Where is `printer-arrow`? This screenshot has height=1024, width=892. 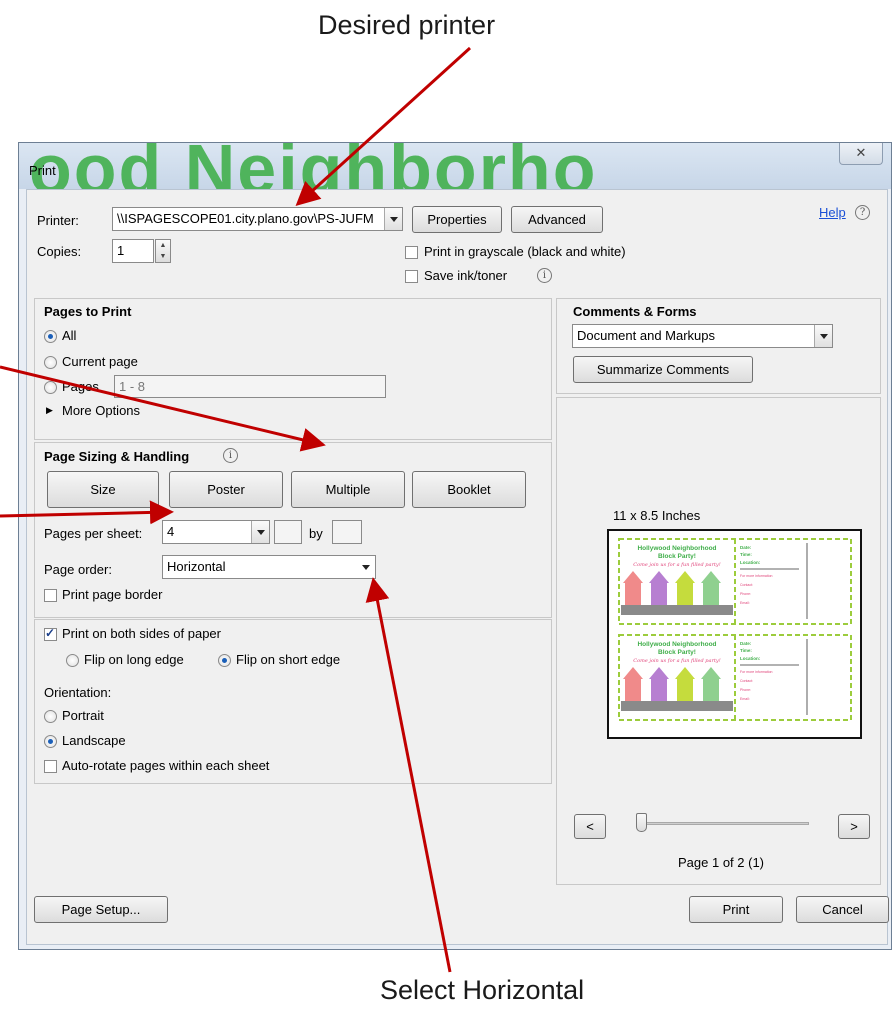 printer-arrow is located at coordinates (383, 126).